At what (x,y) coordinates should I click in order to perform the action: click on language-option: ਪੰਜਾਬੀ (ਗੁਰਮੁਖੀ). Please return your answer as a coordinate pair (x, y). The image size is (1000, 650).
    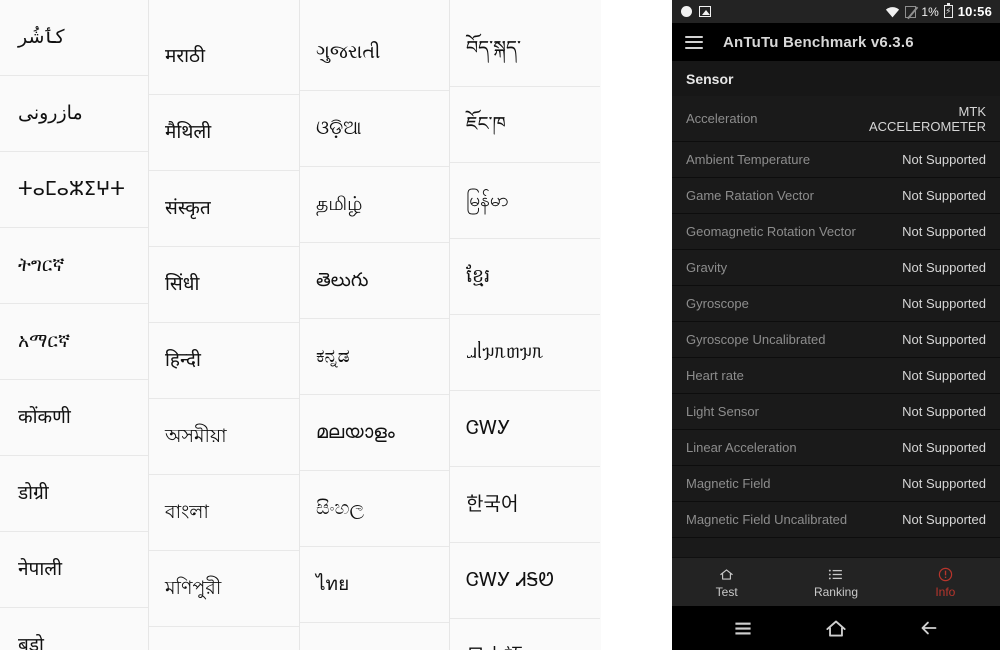
    Looking at the image, I should click on (224, 638).